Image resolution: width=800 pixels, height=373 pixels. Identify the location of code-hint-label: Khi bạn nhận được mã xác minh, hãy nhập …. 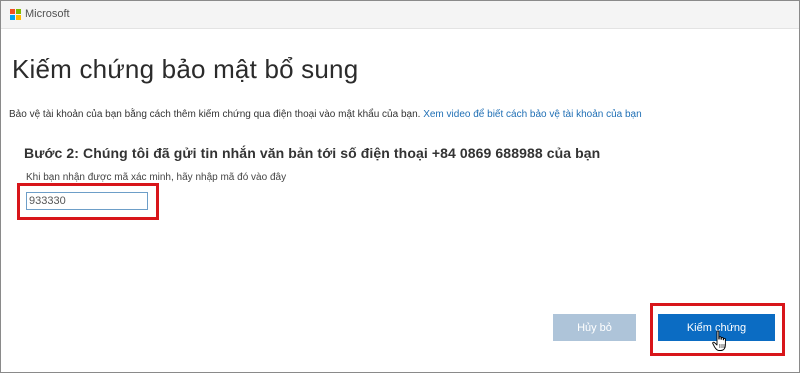
(156, 177).